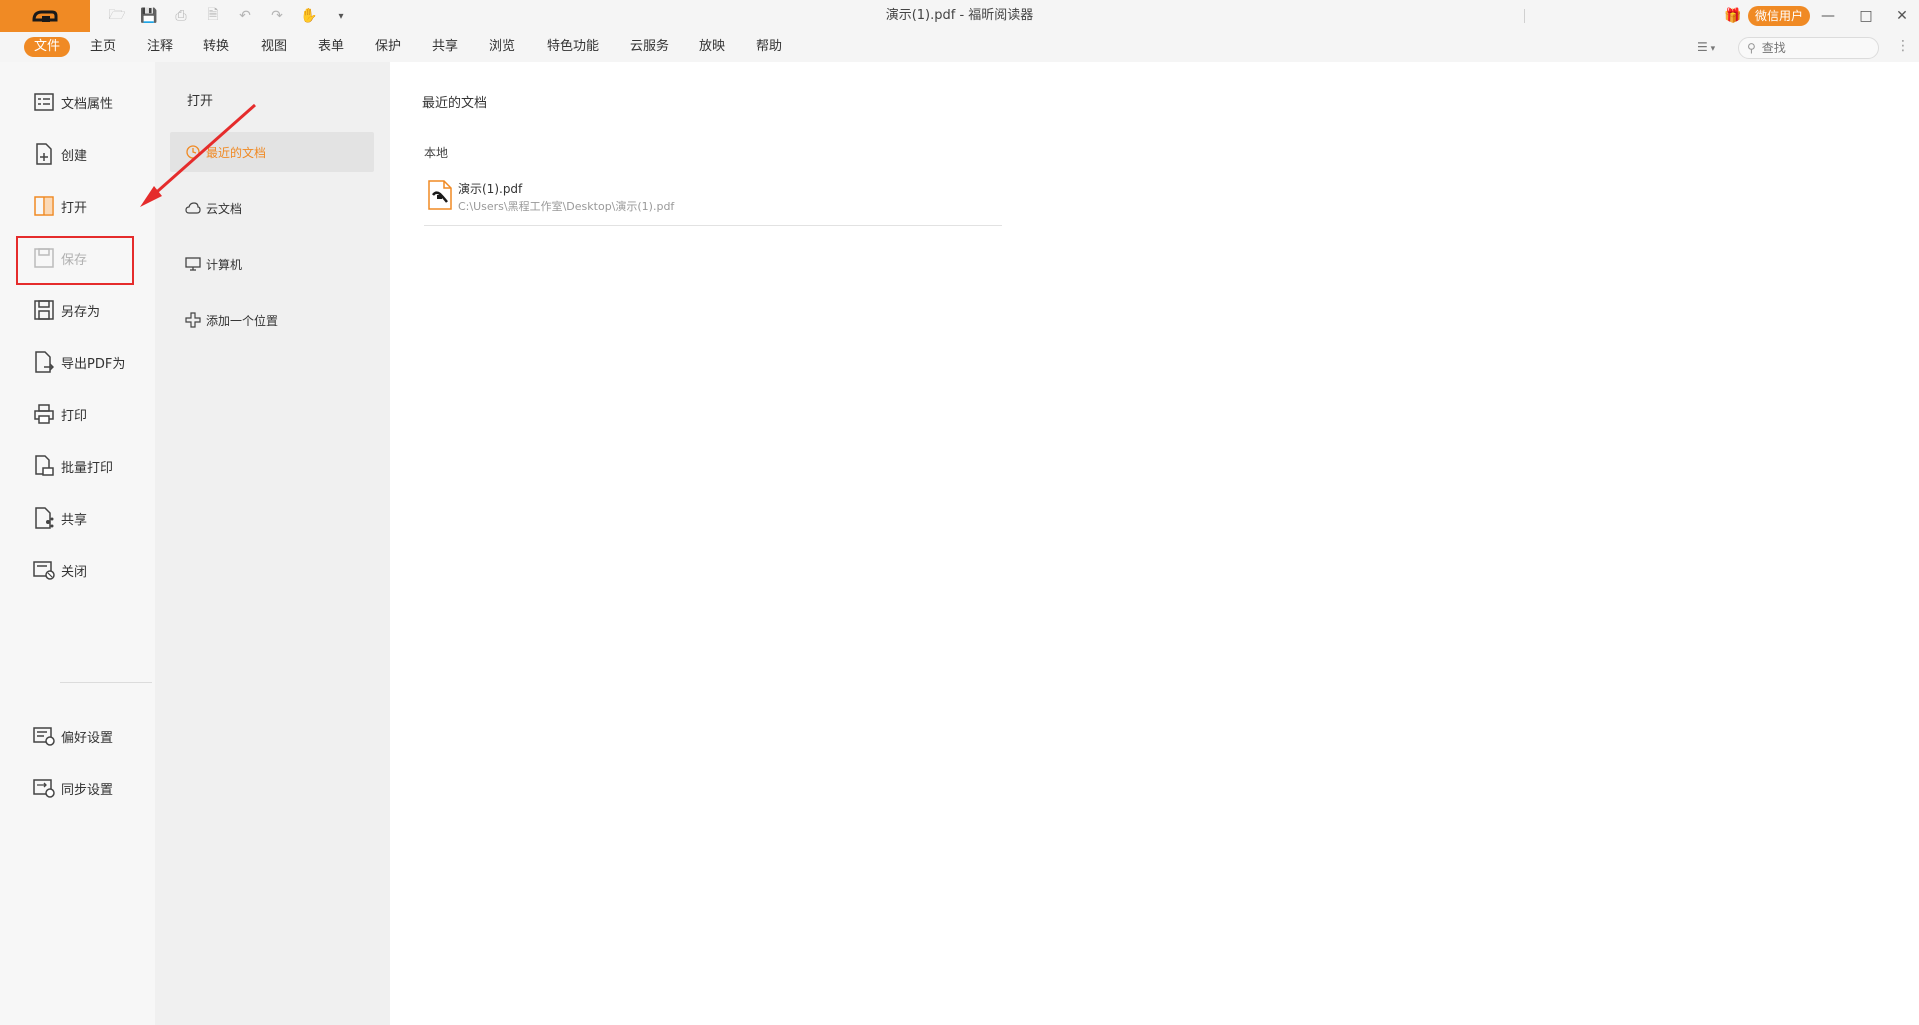 This screenshot has width=1919, height=1025. I want to click on sidebar-item-label: 同步设置, so click(87, 790).